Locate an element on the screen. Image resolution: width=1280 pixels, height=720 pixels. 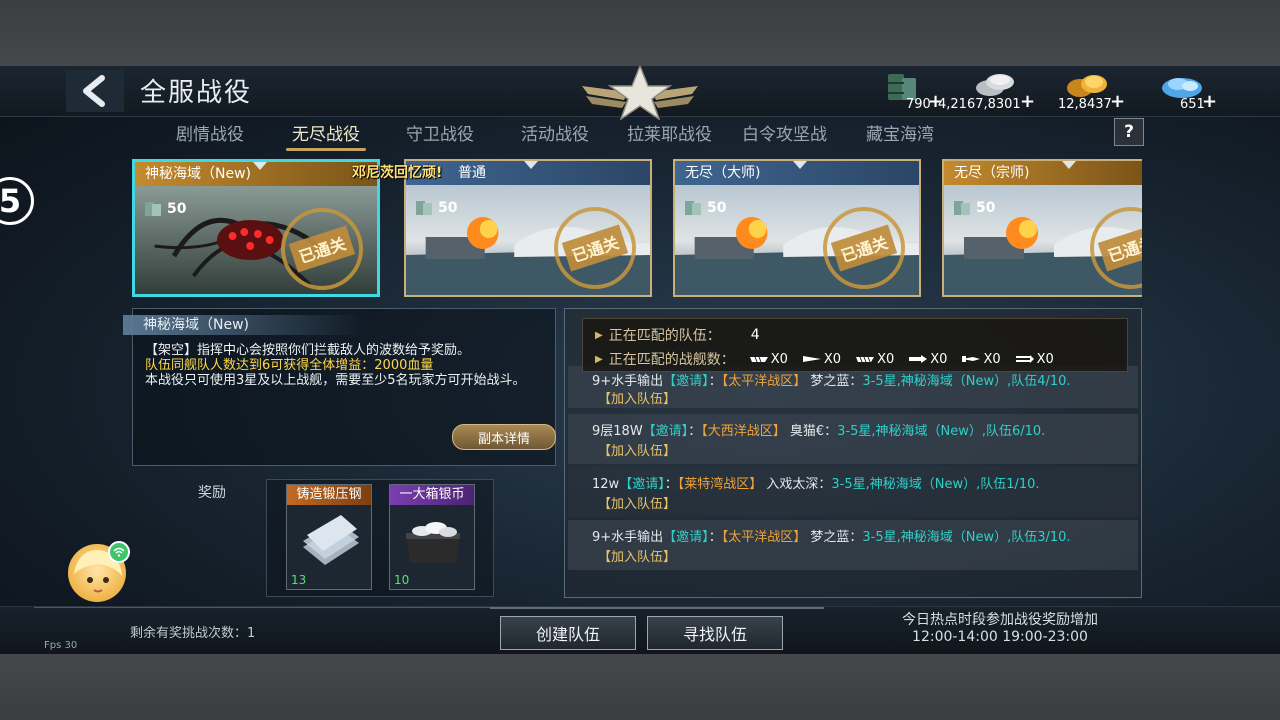
card-label: 无尽（宗师) is located at coordinates (1043, 173).